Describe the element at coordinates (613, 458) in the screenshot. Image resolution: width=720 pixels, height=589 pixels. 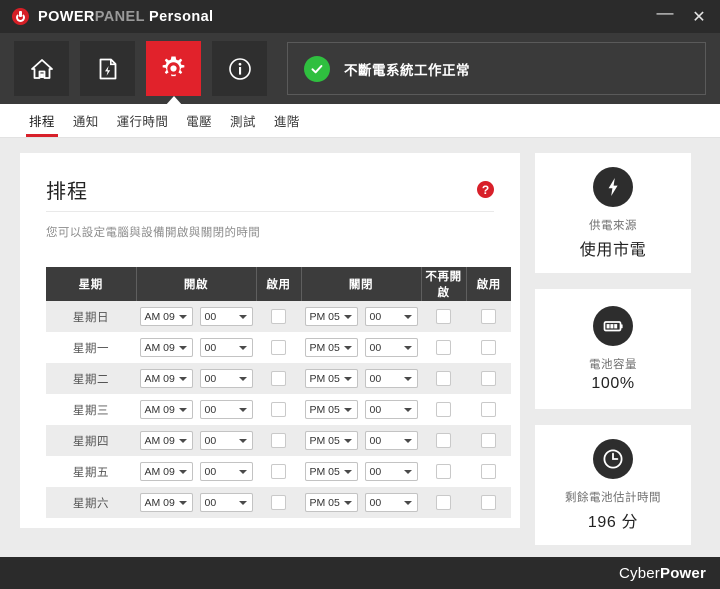
I see `clock-icon` at that location.